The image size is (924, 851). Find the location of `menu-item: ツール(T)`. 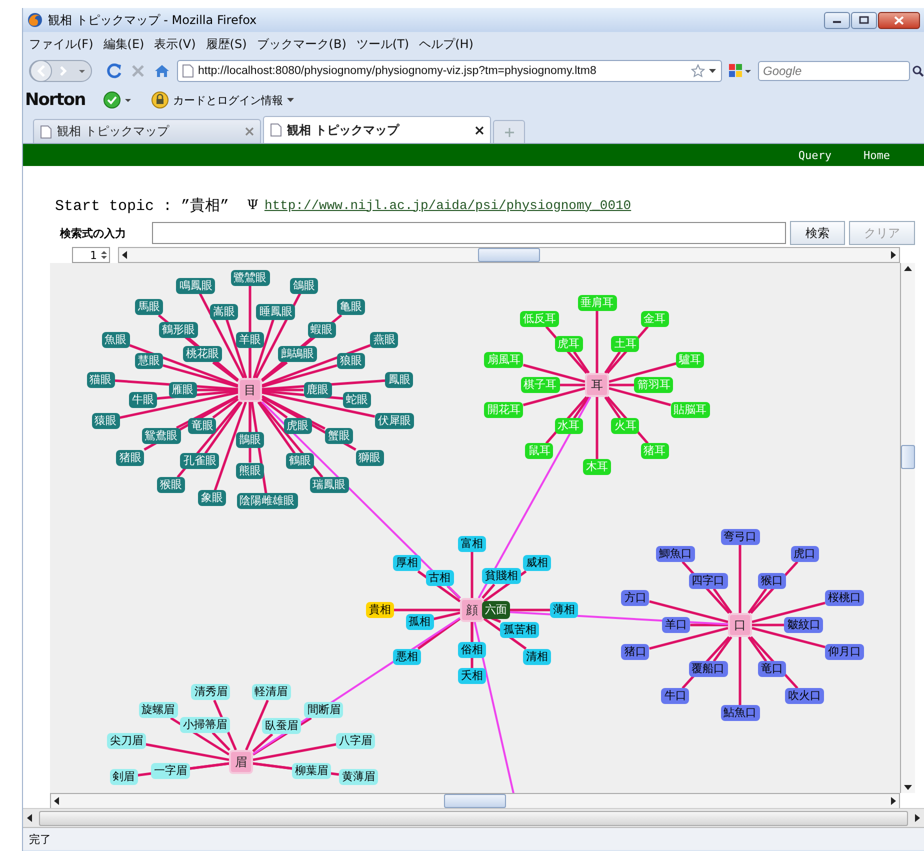

menu-item: ツール(T) is located at coordinates (383, 44).